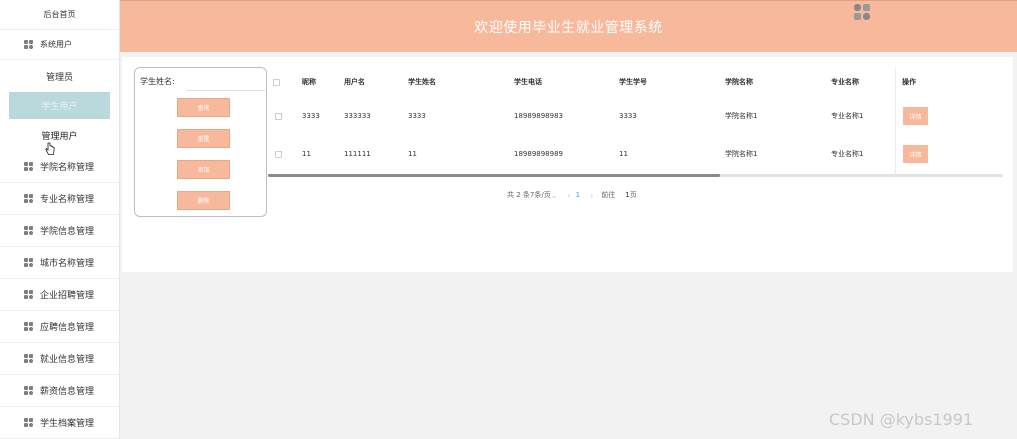  Describe the element at coordinates (528, 82) in the screenshot. I see `column-header: 学生电话` at that location.